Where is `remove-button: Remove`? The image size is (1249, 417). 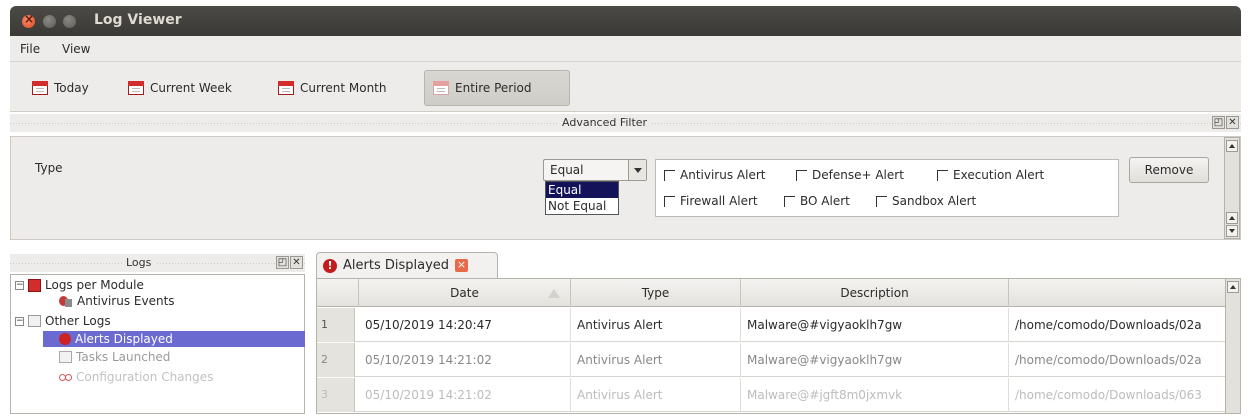 remove-button: Remove is located at coordinates (1169, 170).